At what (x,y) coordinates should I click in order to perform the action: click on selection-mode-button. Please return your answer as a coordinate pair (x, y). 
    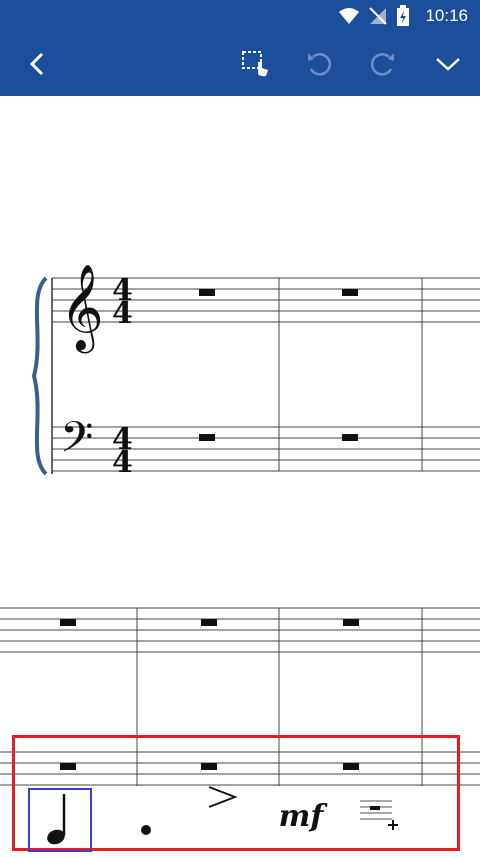
    Looking at the image, I should click on (256, 66).